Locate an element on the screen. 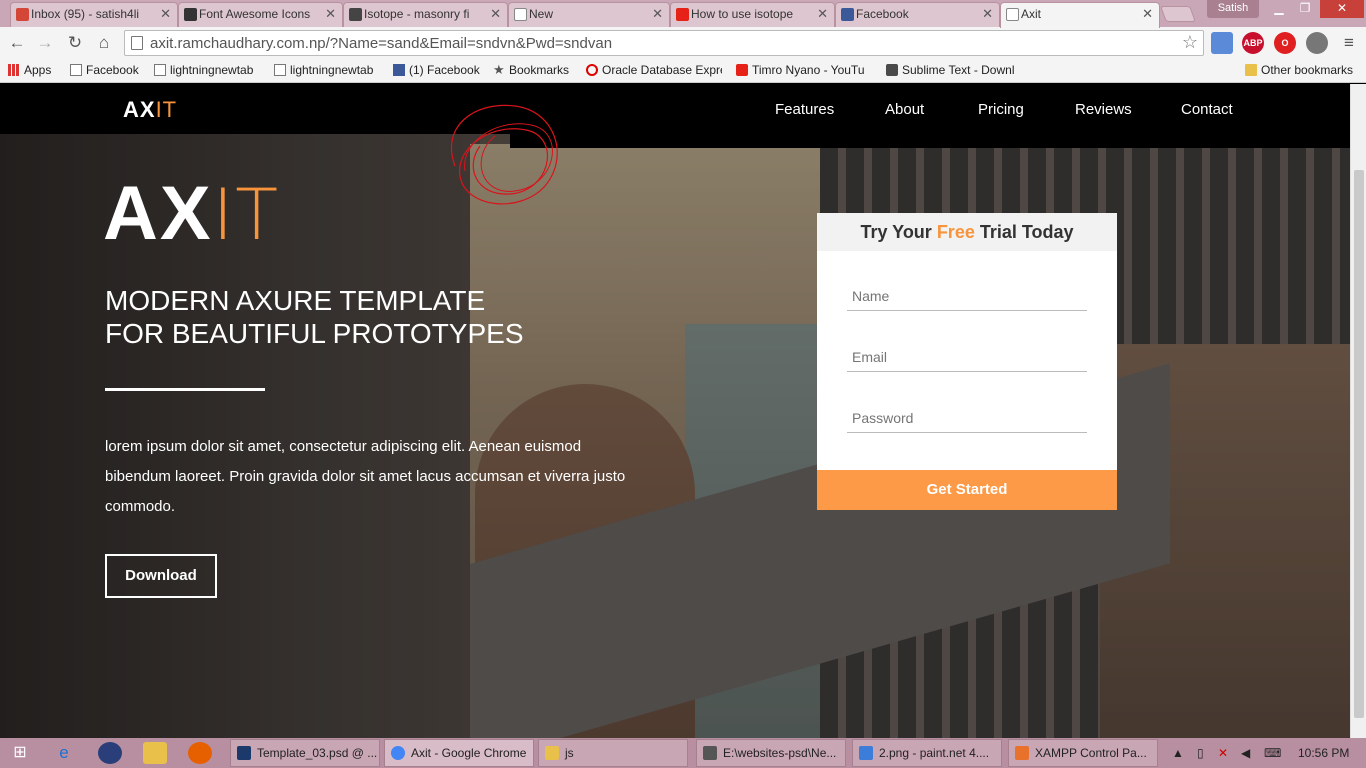  gmail-icon is located at coordinates (22, 14).